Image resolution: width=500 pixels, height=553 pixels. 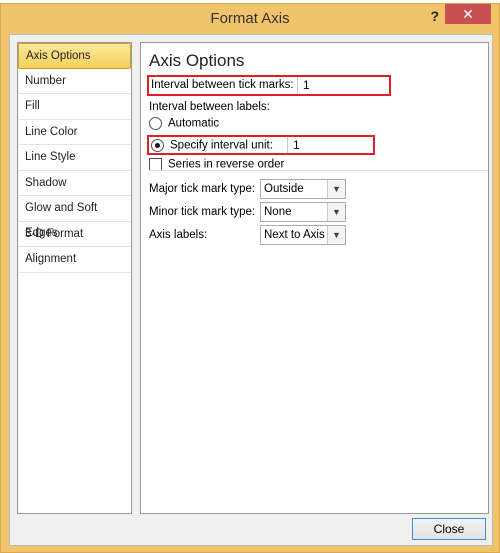 What do you see at coordinates (178, 235) in the screenshot?
I see `axis-labels-label: Axis labels:` at bounding box center [178, 235].